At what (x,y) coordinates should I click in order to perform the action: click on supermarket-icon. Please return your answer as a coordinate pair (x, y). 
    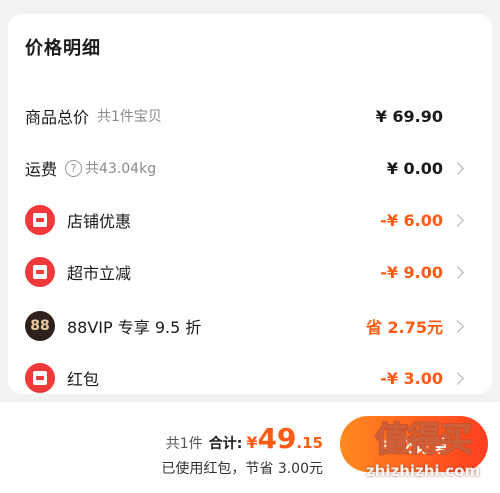
    Looking at the image, I should click on (40, 272).